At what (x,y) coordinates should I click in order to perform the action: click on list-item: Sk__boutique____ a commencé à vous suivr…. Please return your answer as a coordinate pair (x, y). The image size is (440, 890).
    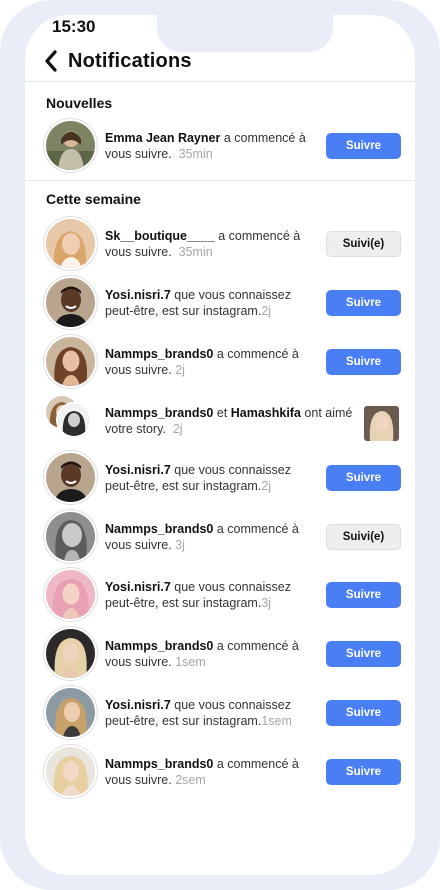
    Looking at the image, I should click on (226, 243).